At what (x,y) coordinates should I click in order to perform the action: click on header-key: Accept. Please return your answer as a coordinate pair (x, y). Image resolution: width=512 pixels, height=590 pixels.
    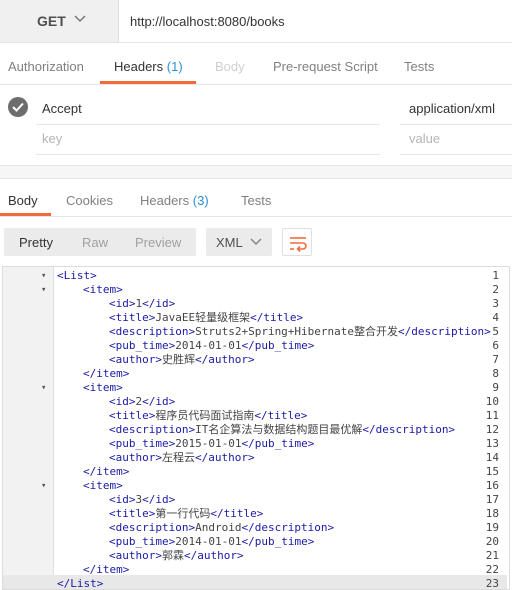
    Looking at the image, I should click on (62, 108).